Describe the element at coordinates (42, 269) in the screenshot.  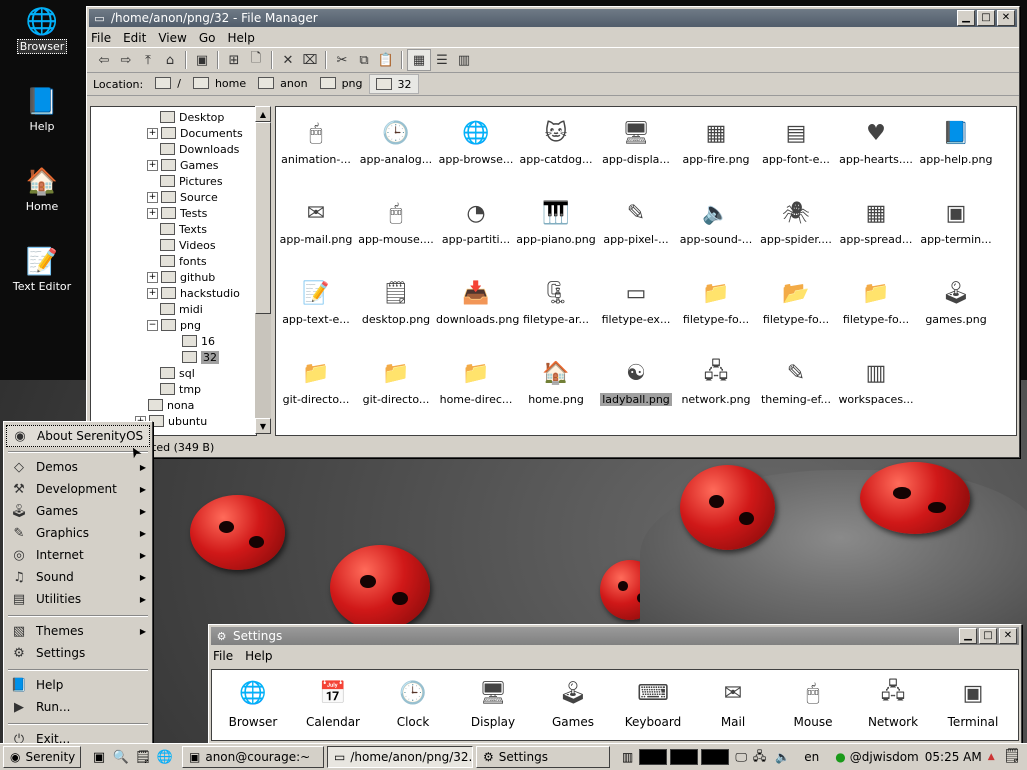
I see `desktop-icon: 📝 Text Editor` at that location.